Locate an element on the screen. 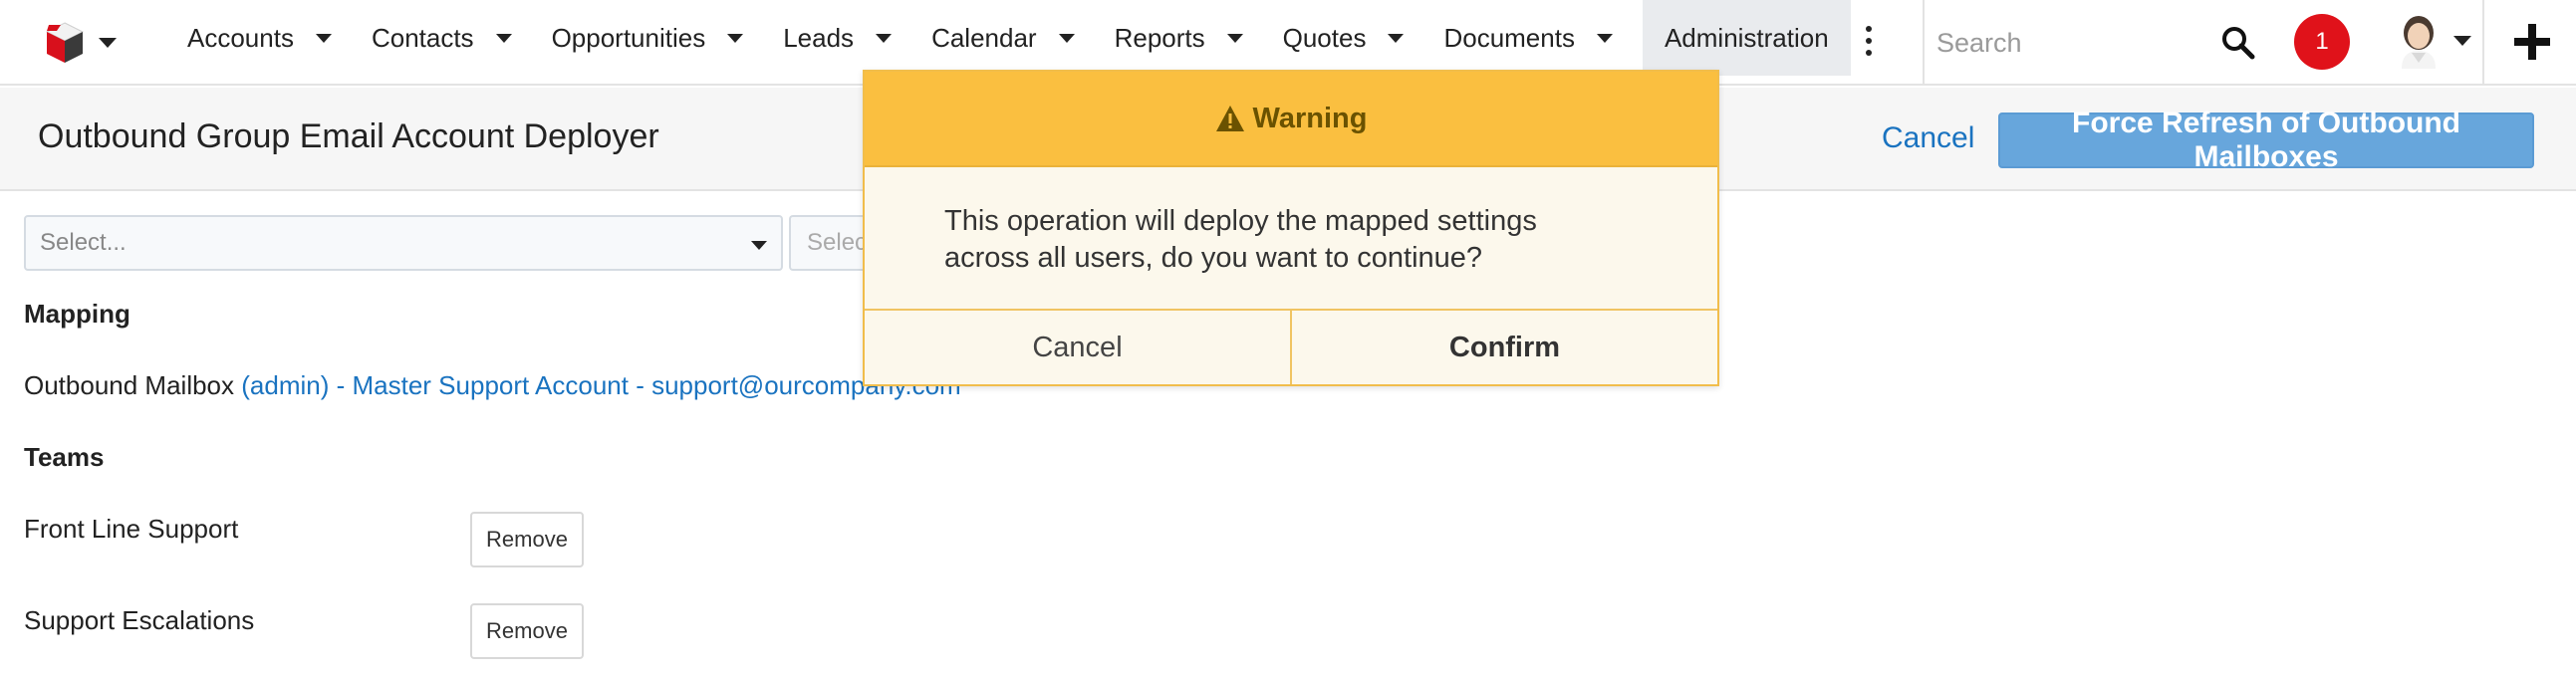 This screenshot has width=2576, height=675. nav-item-label: Opportunities is located at coordinates (628, 37).